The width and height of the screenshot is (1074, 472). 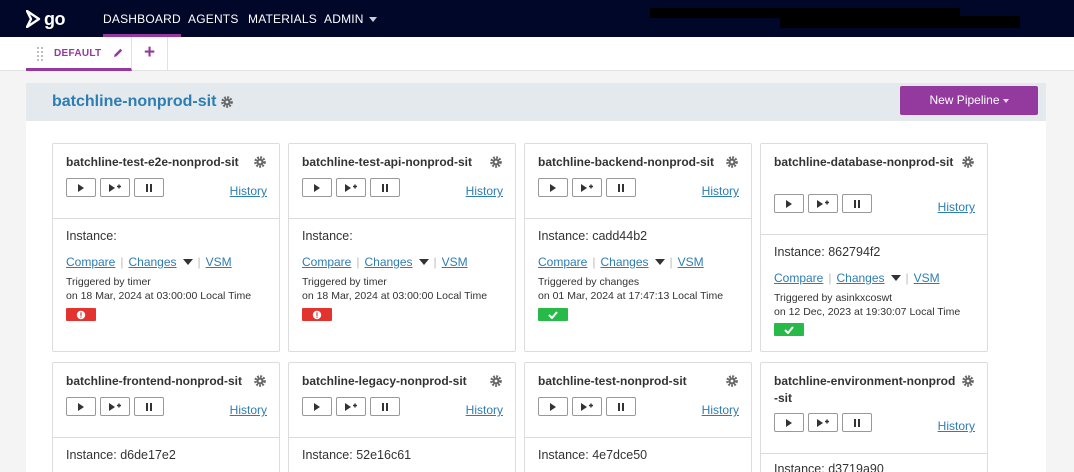 What do you see at coordinates (865, 162) in the screenshot?
I see `pipeline-name: batchline-database-nonprod-sit` at bounding box center [865, 162].